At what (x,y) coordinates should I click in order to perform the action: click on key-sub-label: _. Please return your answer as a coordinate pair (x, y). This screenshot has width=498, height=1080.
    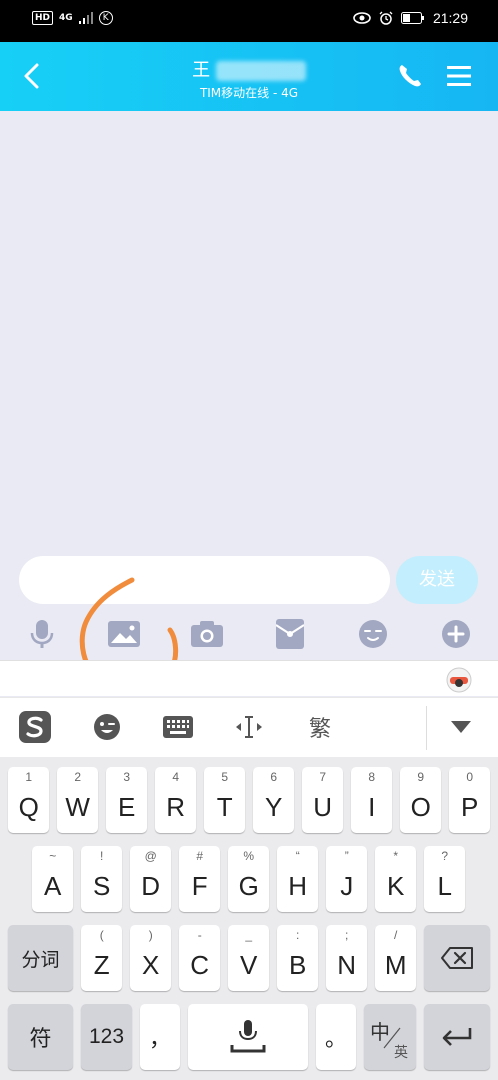
    Looking at the image, I should click on (249, 935).